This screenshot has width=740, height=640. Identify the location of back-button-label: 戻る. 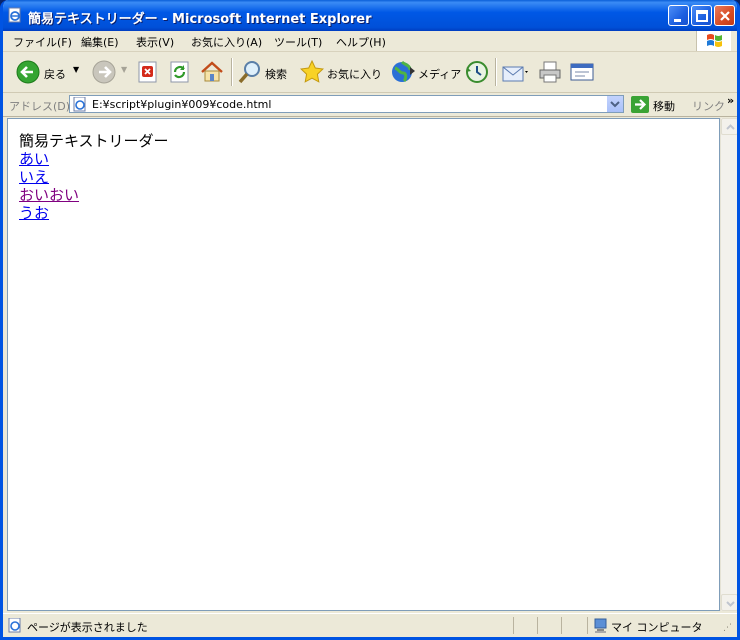
(55, 74).